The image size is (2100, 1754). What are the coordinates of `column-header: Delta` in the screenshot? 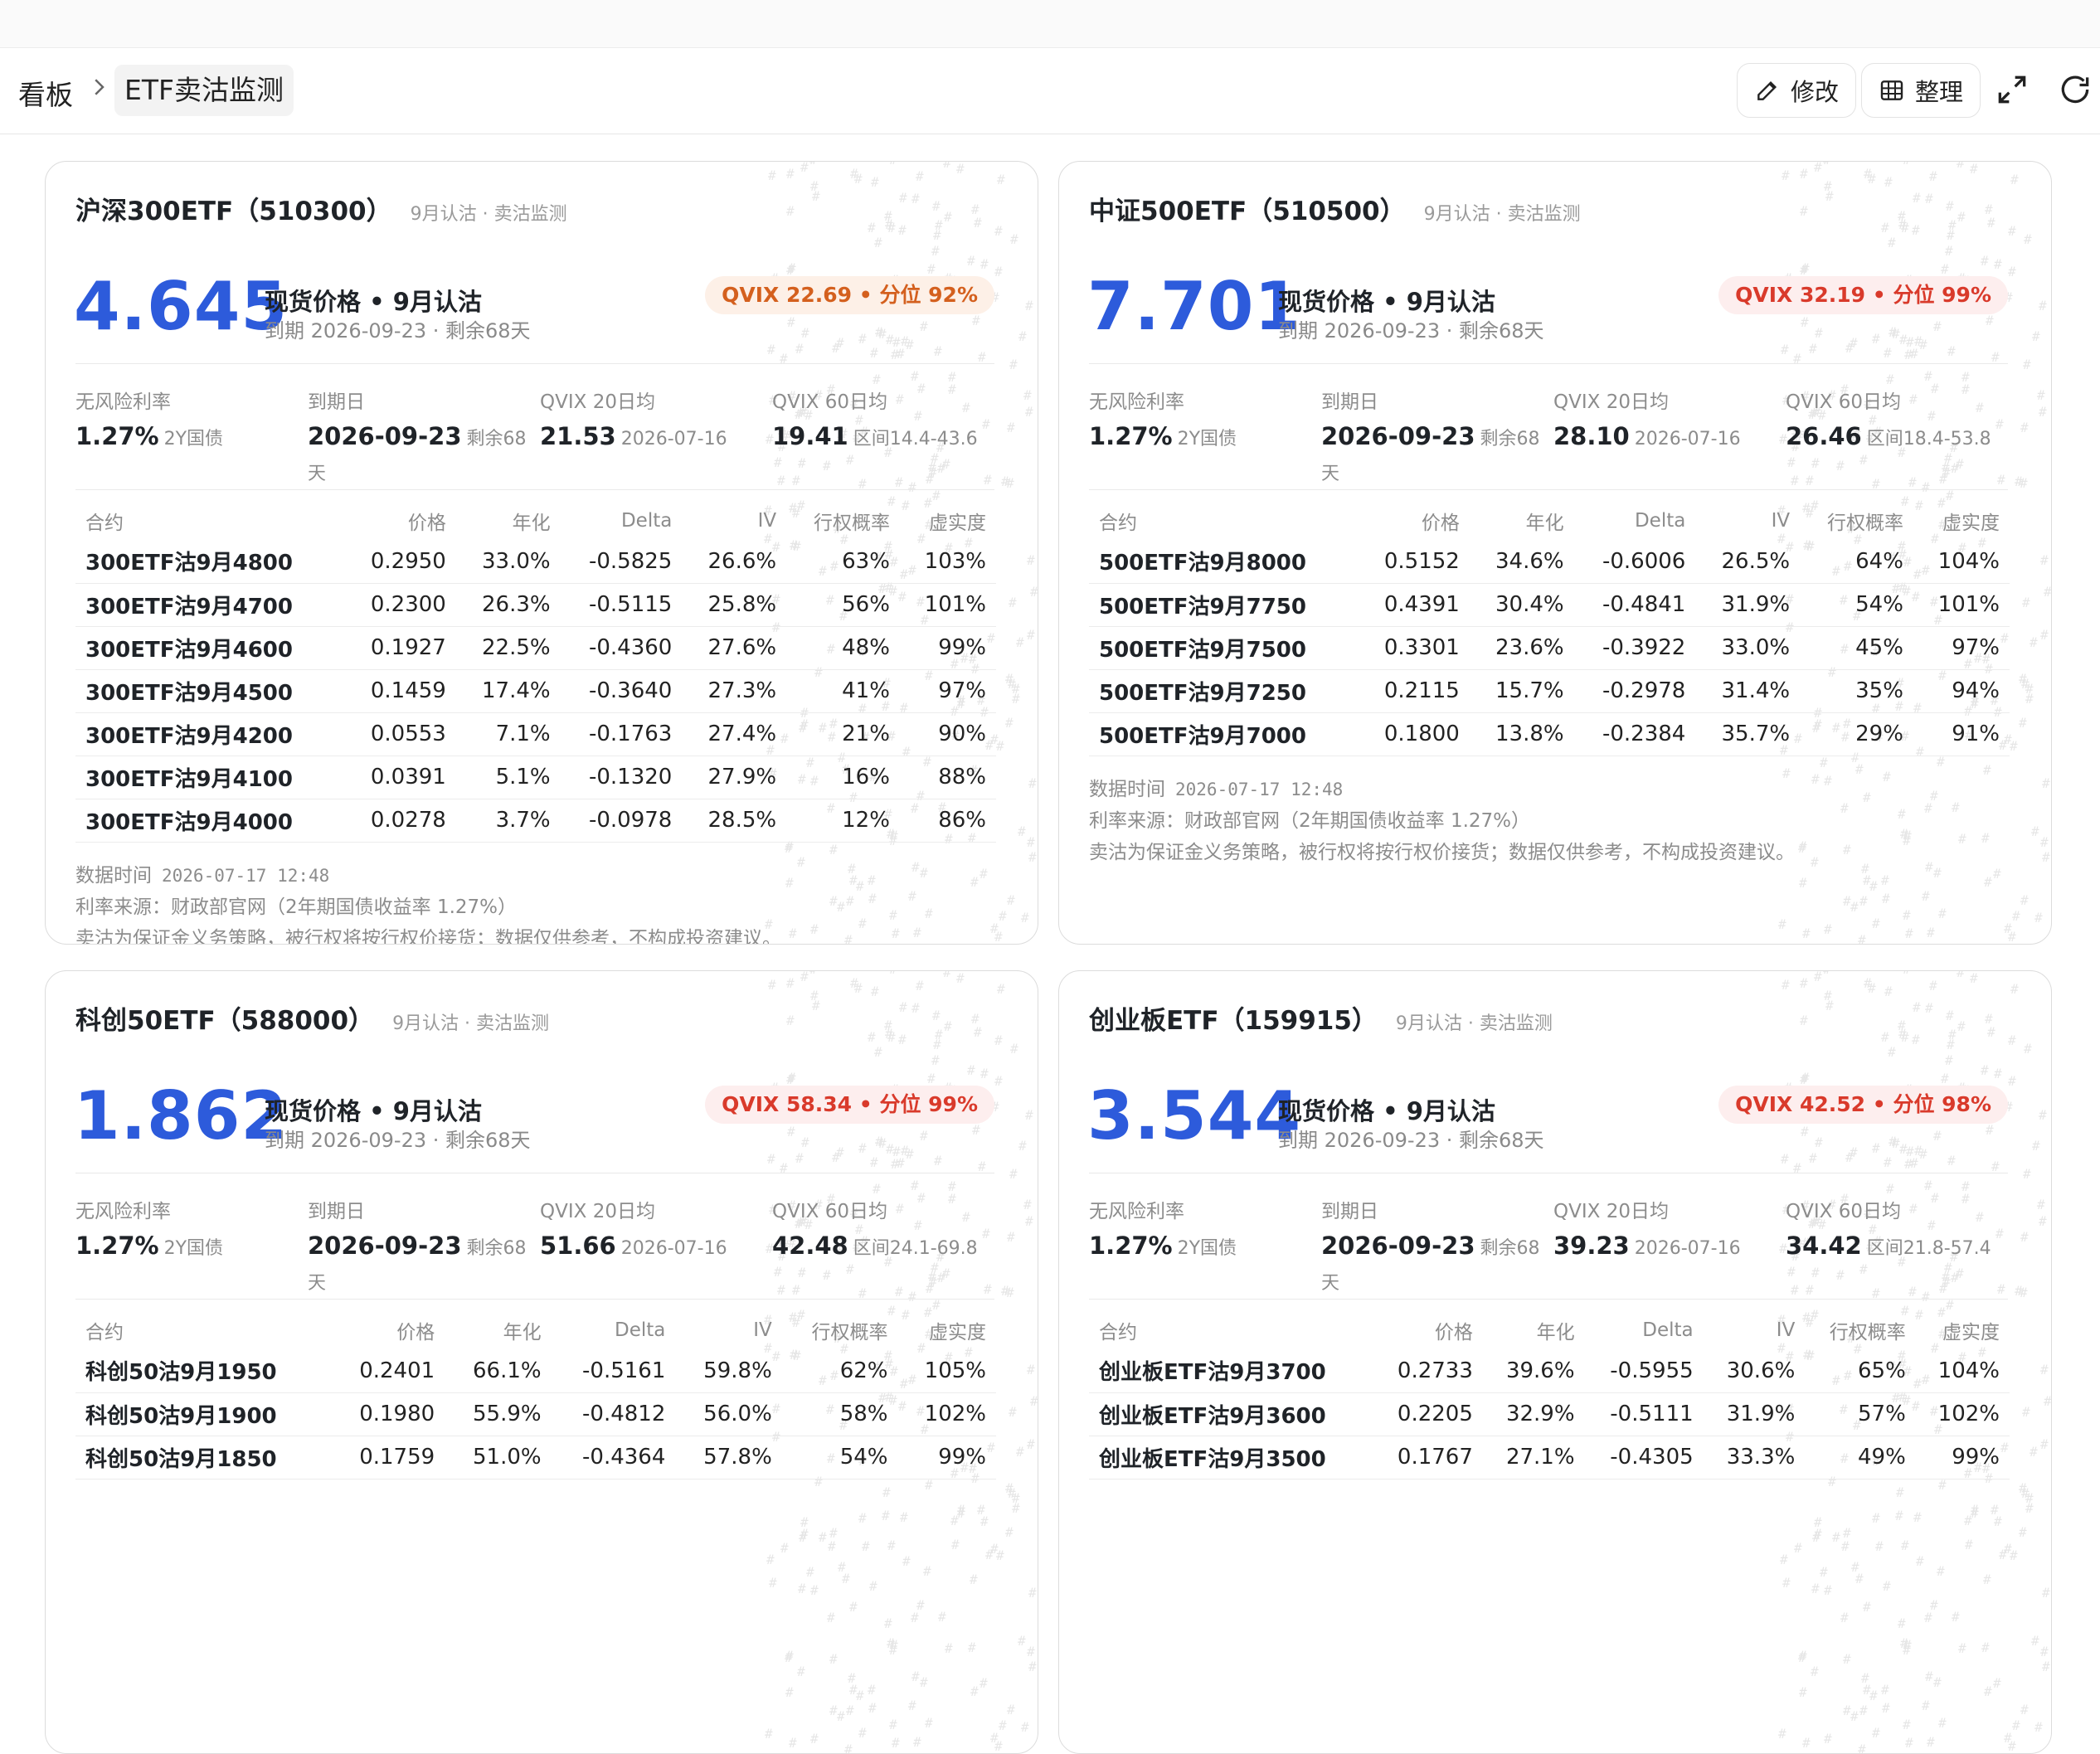 It's located at (1660, 521).